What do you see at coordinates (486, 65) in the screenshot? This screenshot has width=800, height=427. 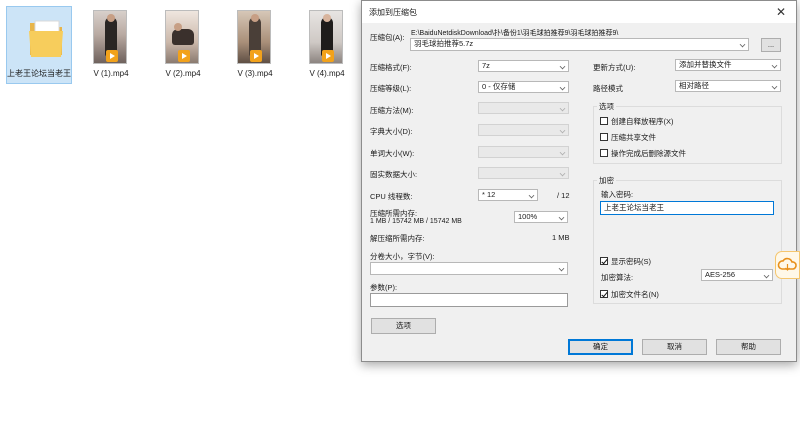 I see `format-value: 7z` at bounding box center [486, 65].